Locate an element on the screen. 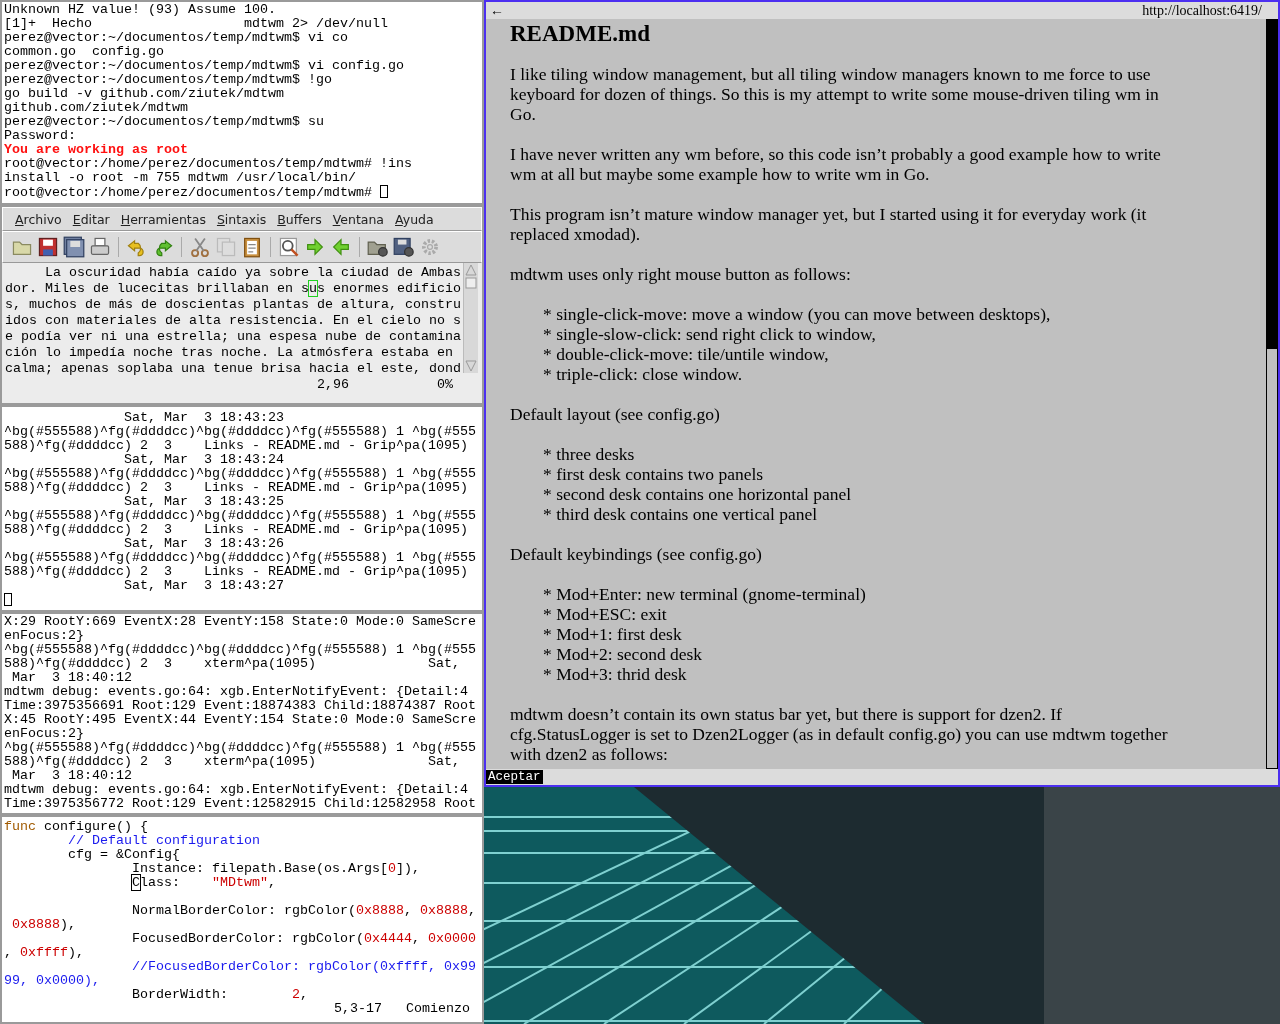 This screenshot has height=1024, width=1280. paragraph: mdtwm uses only right mouse button as follows: is located at coordinates (681, 274).